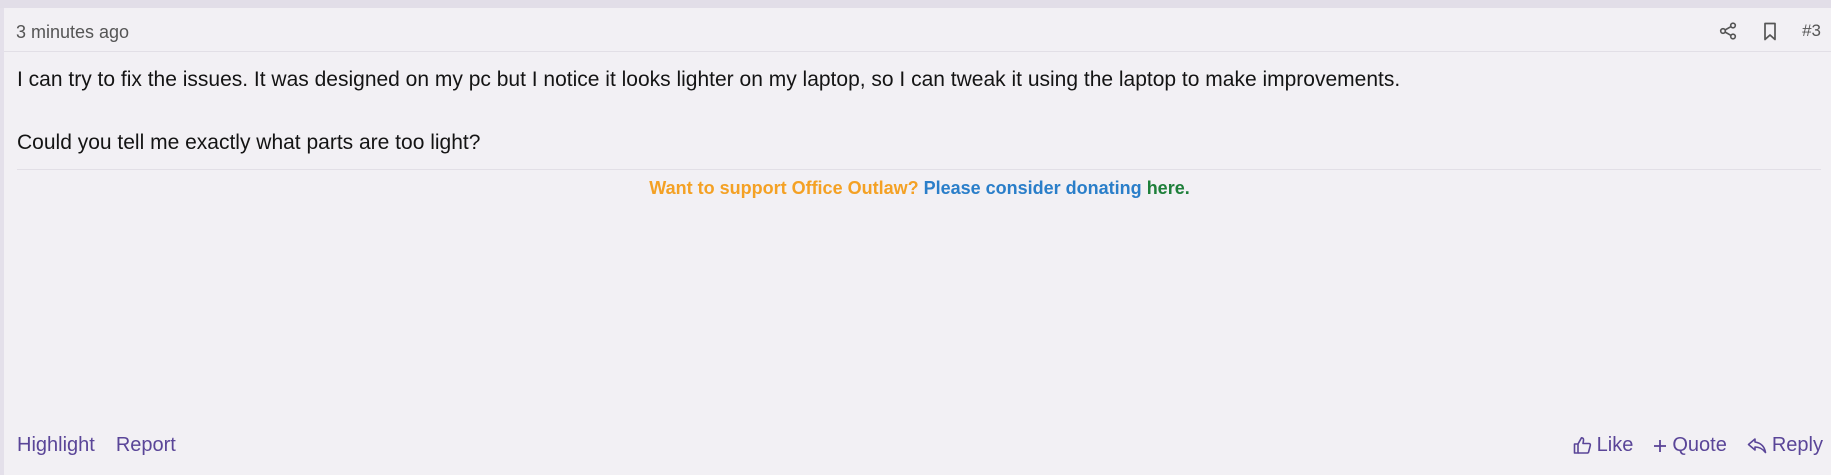 Image resolution: width=1831 pixels, height=475 pixels. What do you see at coordinates (915, 4) in the screenshot?
I see `top-strip` at bounding box center [915, 4].